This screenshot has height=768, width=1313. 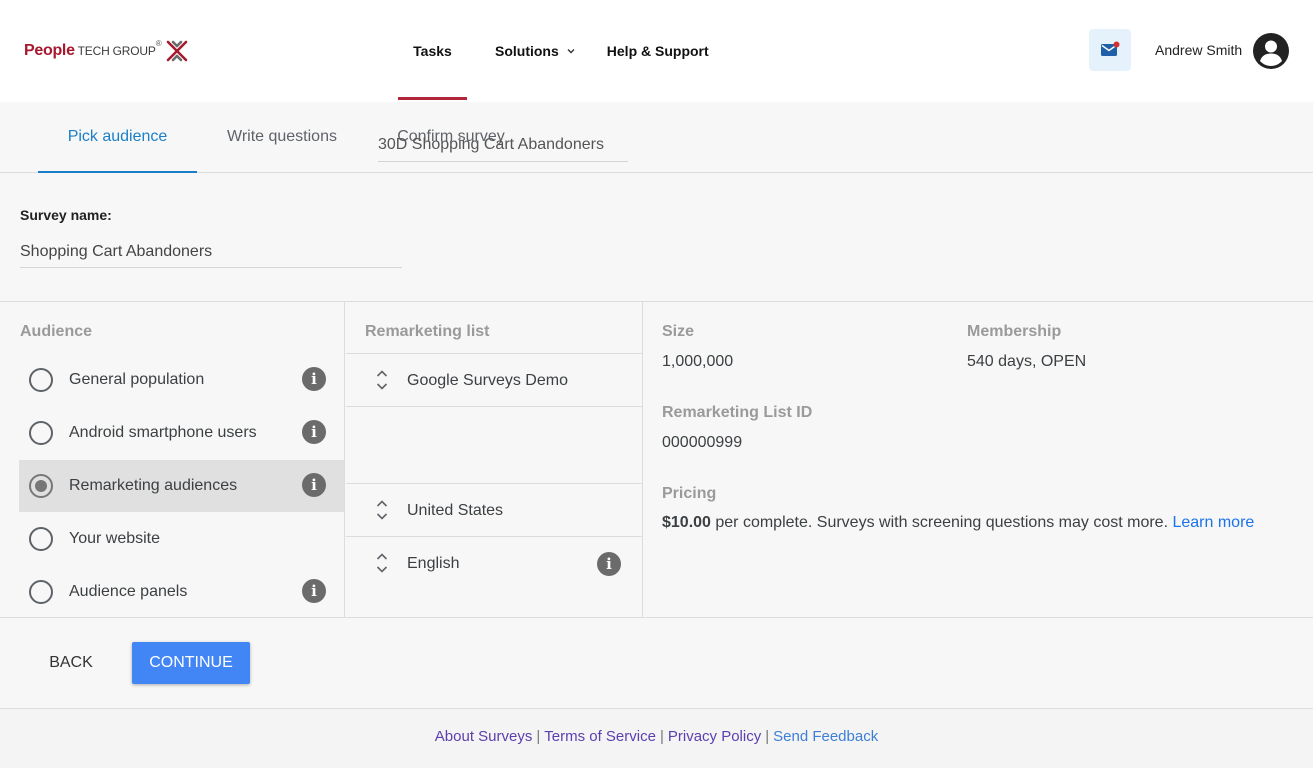 What do you see at coordinates (825, 736) in the screenshot?
I see `send-feedback-link: Send Feedback` at bounding box center [825, 736].